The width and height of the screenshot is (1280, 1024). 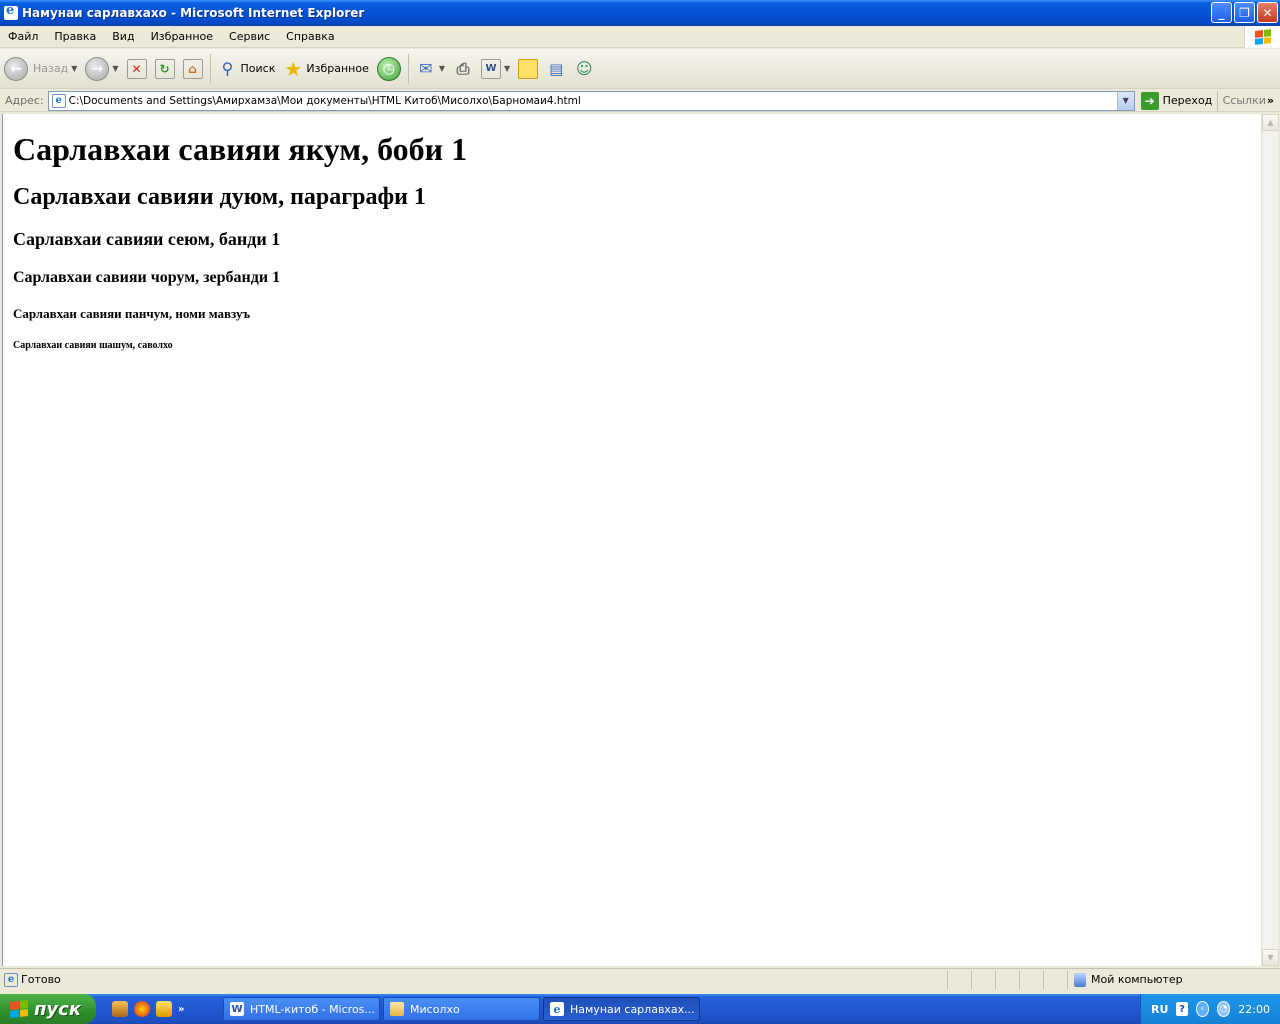 I want to click on edit-dropdown-icon: ▼, so click(x=507, y=68).